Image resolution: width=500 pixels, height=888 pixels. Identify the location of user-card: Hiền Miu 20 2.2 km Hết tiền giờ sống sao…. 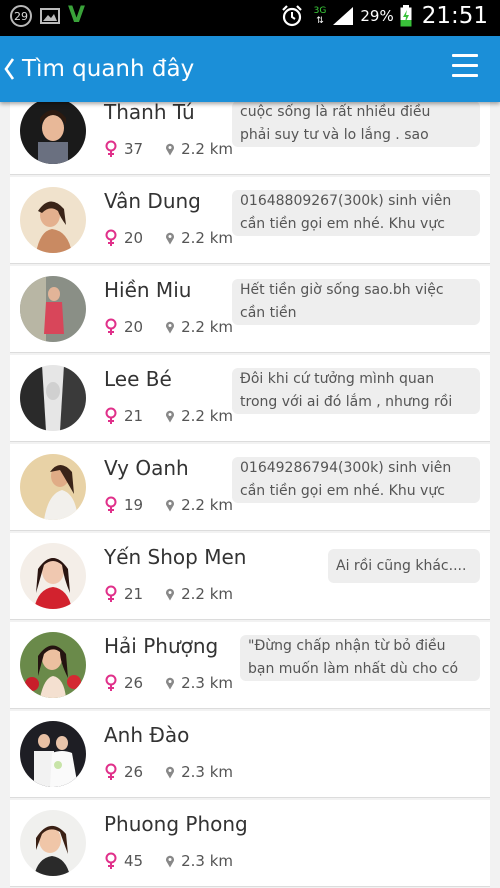
(250, 309).